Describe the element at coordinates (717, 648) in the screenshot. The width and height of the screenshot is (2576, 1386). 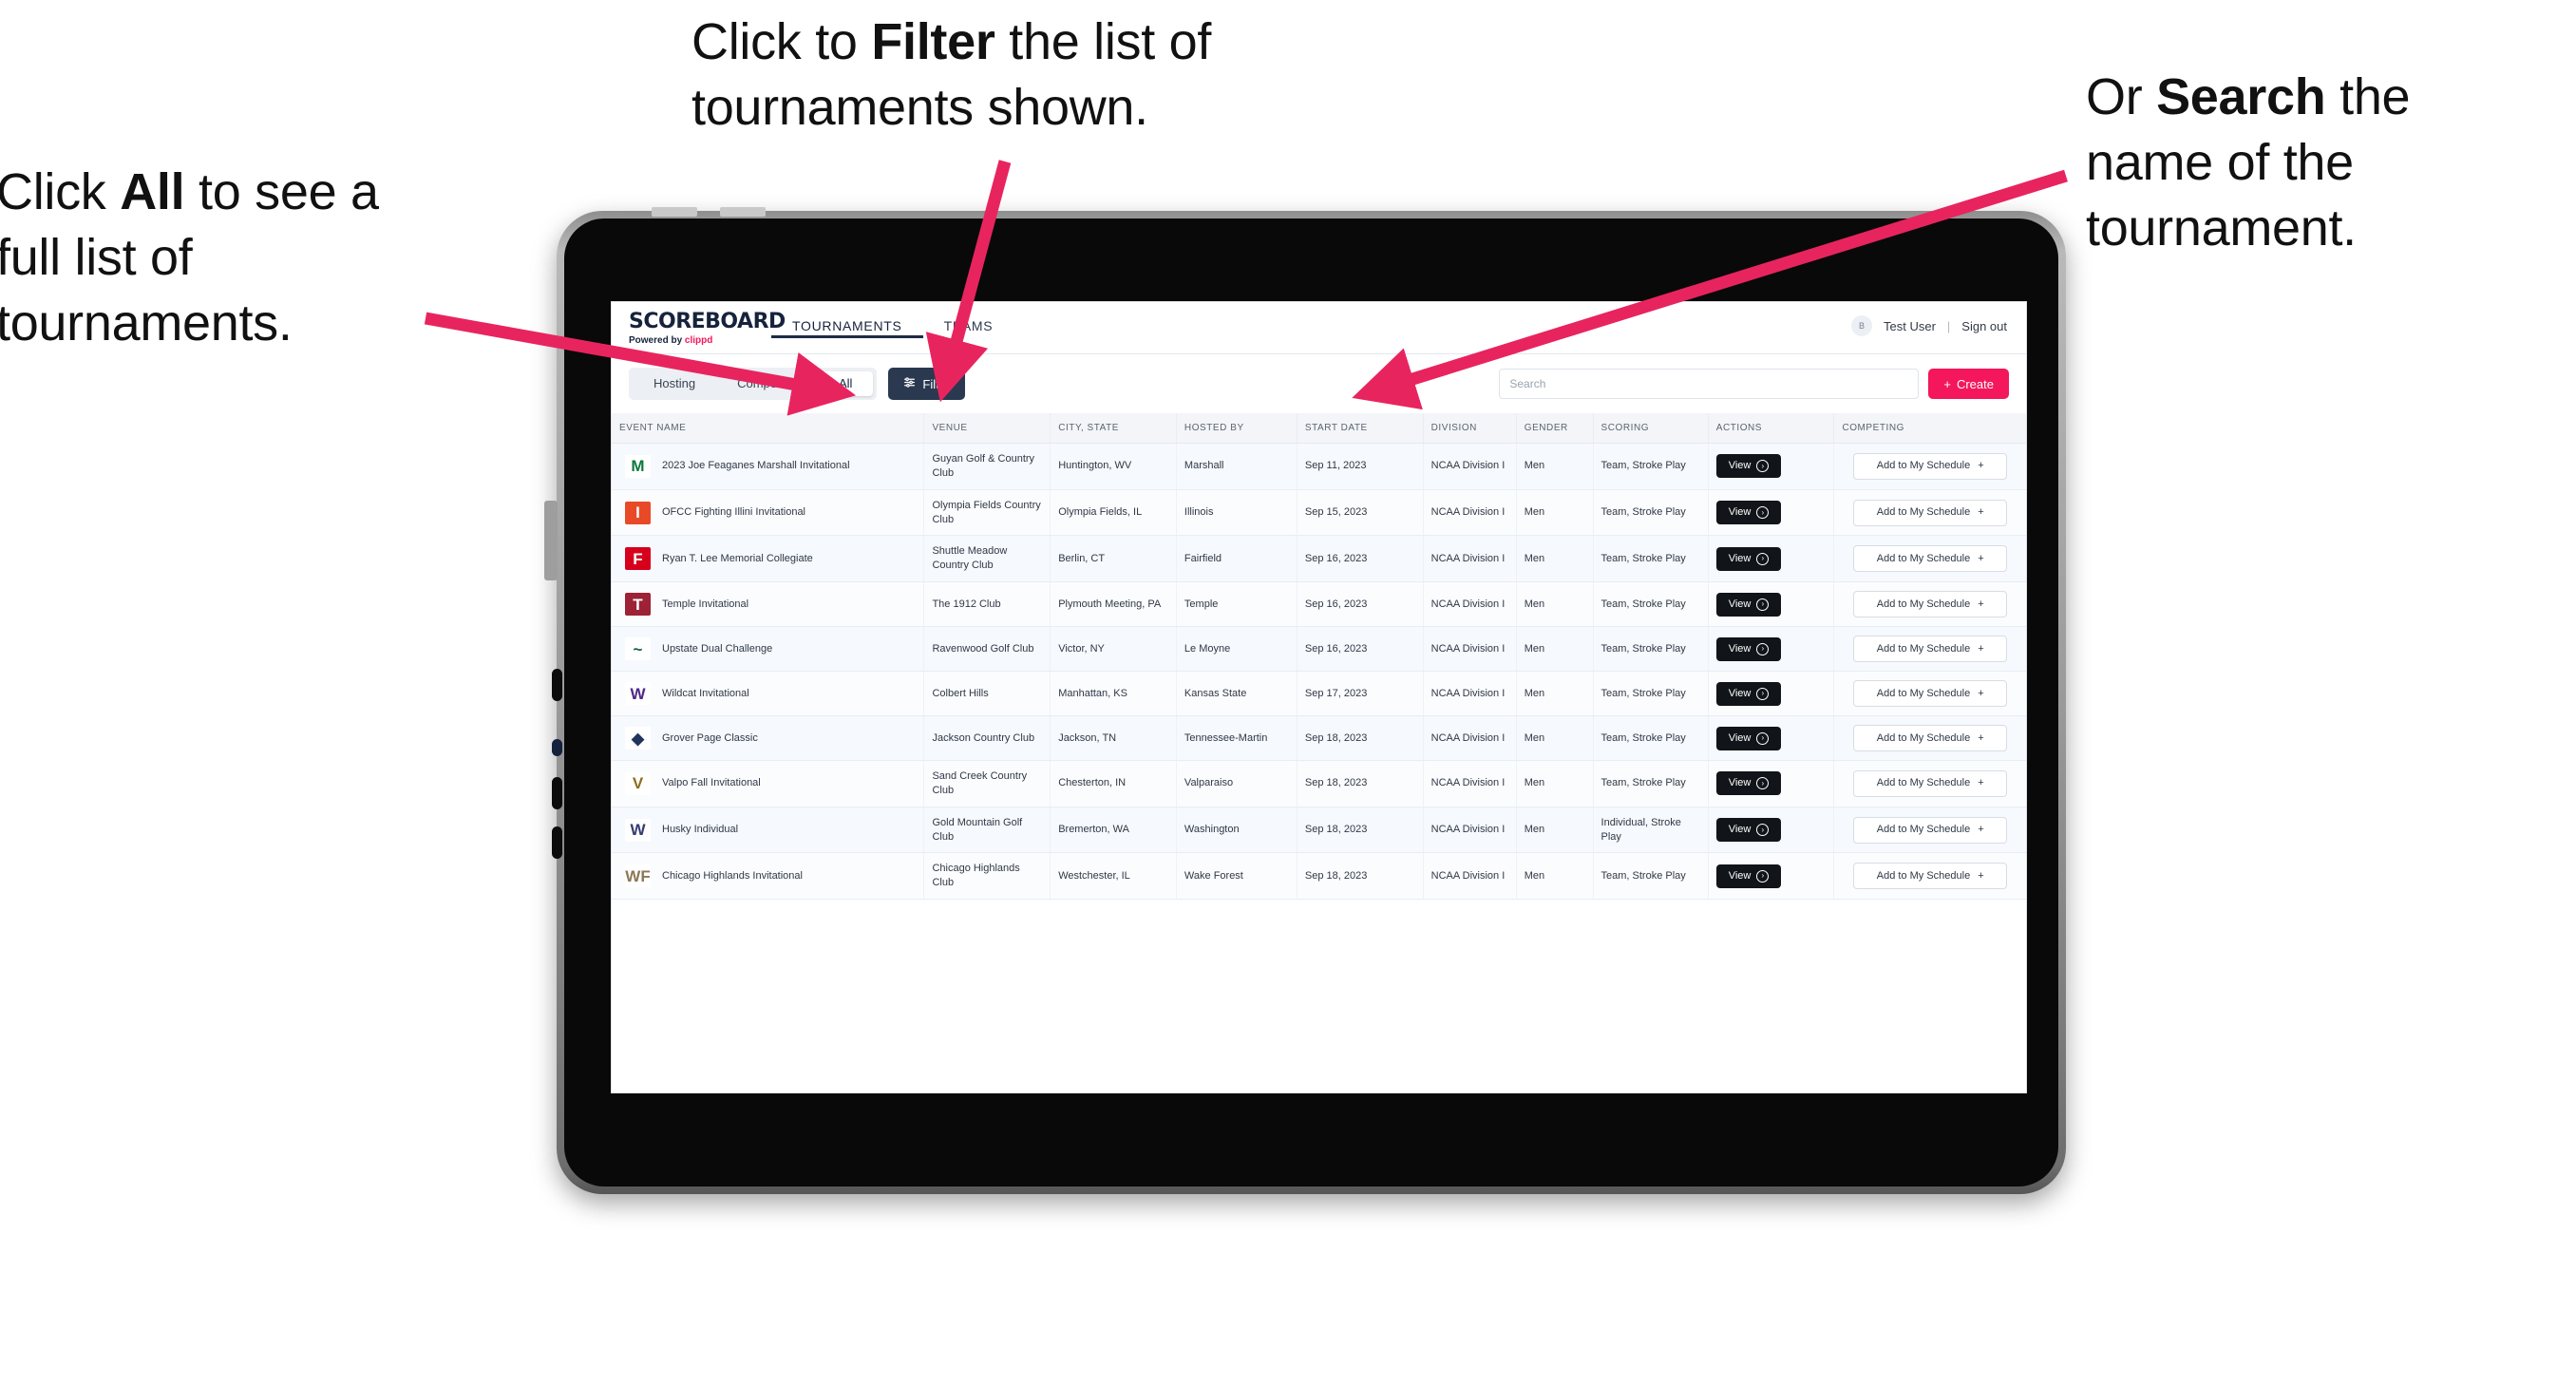
I see `event-name-label: Upstate Dual Challenge` at that location.